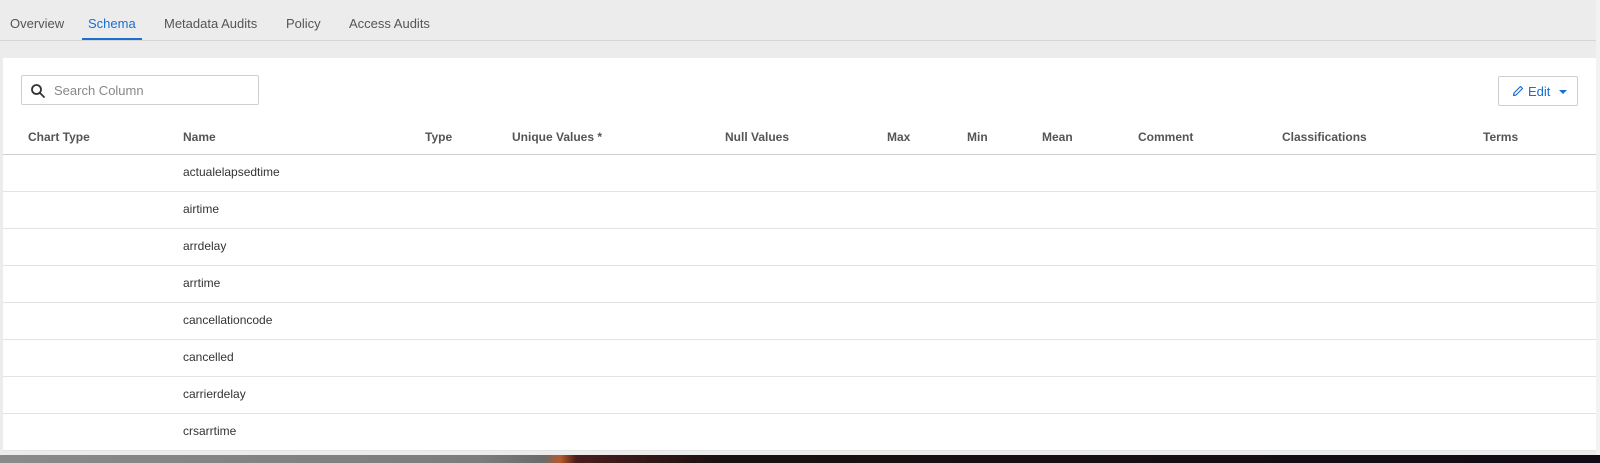 The height and width of the screenshot is (463, 1600). Describe the element at coordinates (208, 357) in the screenshot. I see `column-name: cancelled` at that location.